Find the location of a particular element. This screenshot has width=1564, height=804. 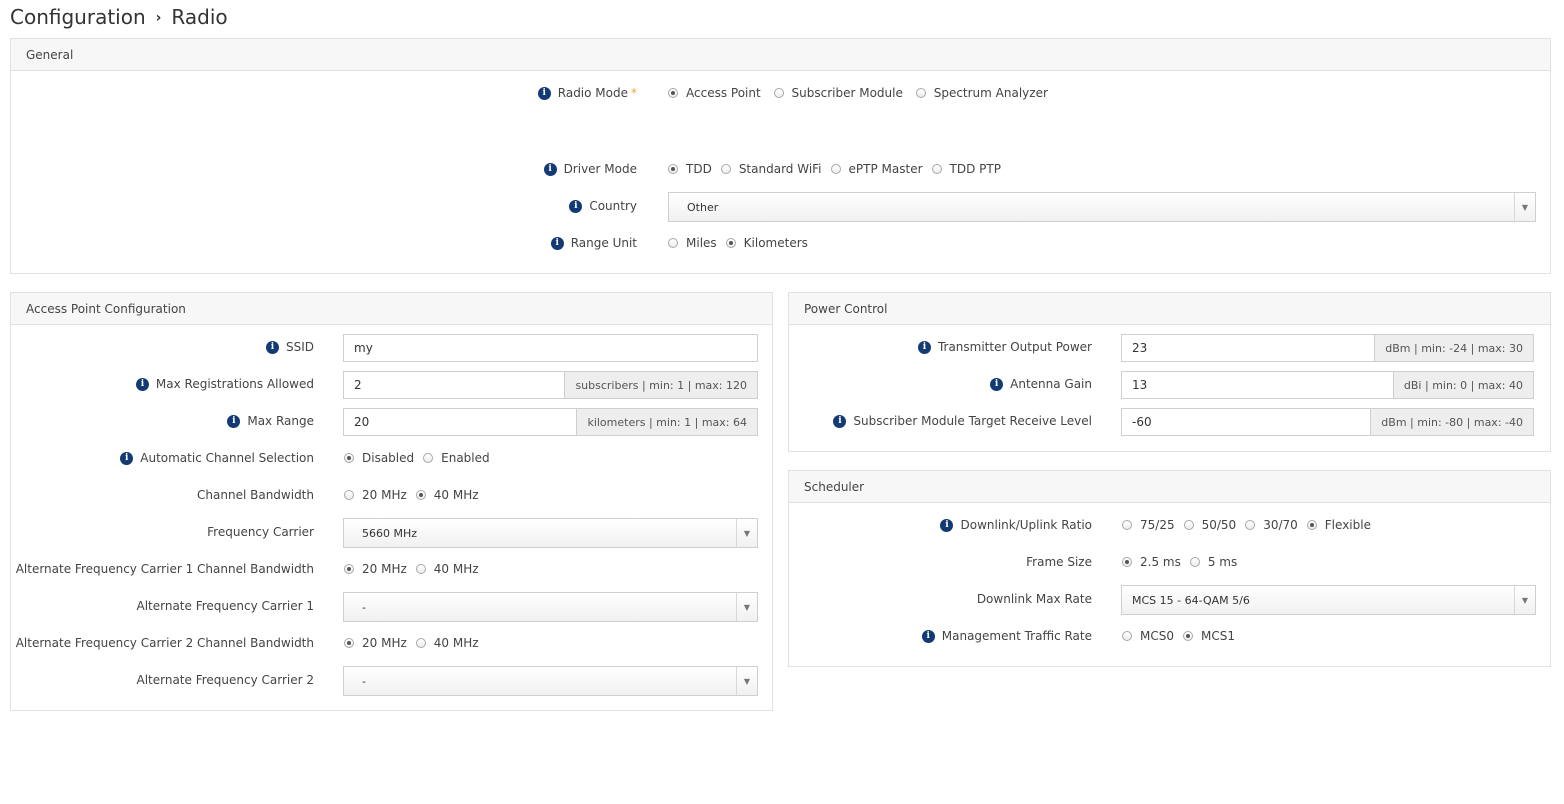

mgmt-rate-mcs1: MCS1 is located at coordinates (1208, 636).